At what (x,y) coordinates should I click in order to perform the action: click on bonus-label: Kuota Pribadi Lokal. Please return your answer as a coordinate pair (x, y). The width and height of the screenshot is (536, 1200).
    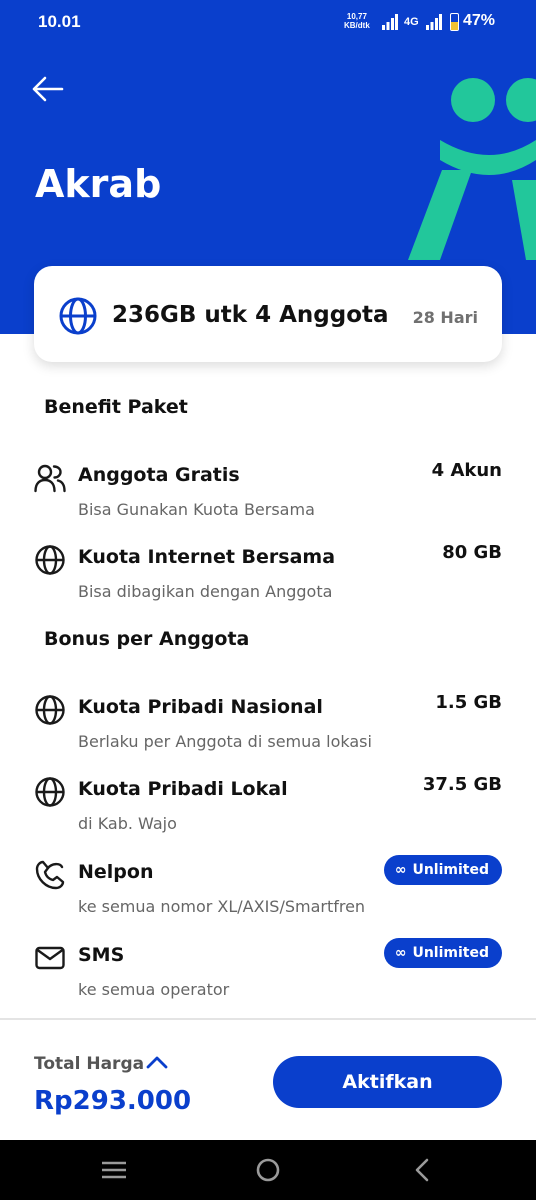
    Looking at the image, I should click on (183, 789).